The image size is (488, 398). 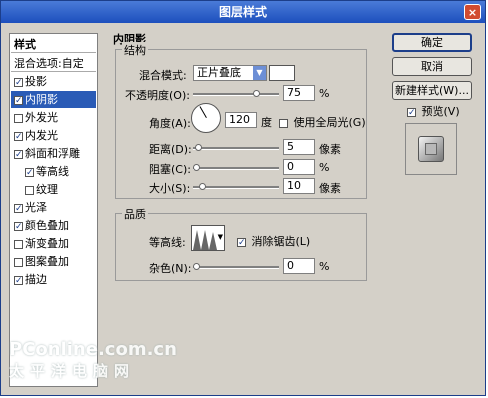 What do you see at coordinates (170, 149) in the screenshot?
I see `distance-label: 距离(D):` at bounding box center [170, 149].